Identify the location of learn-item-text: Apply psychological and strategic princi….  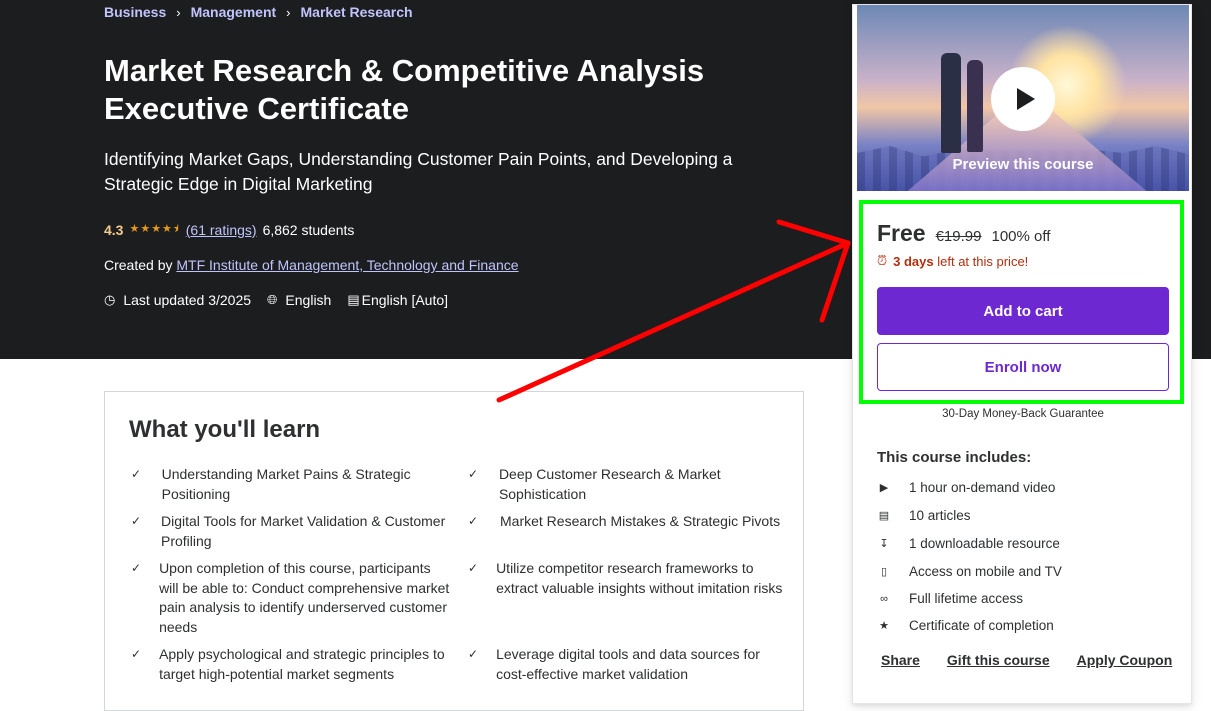
(302, 664).